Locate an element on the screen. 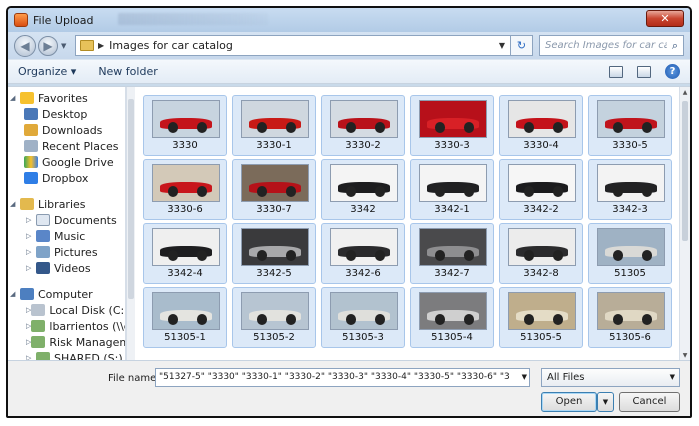 This screenshot has width=699, height=426. back-button: ◀ is located at coordinates (25, 45).